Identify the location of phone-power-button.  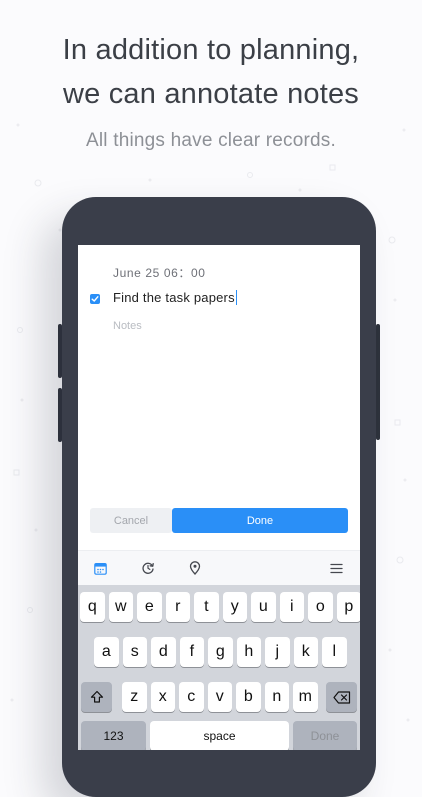
(378, 382).